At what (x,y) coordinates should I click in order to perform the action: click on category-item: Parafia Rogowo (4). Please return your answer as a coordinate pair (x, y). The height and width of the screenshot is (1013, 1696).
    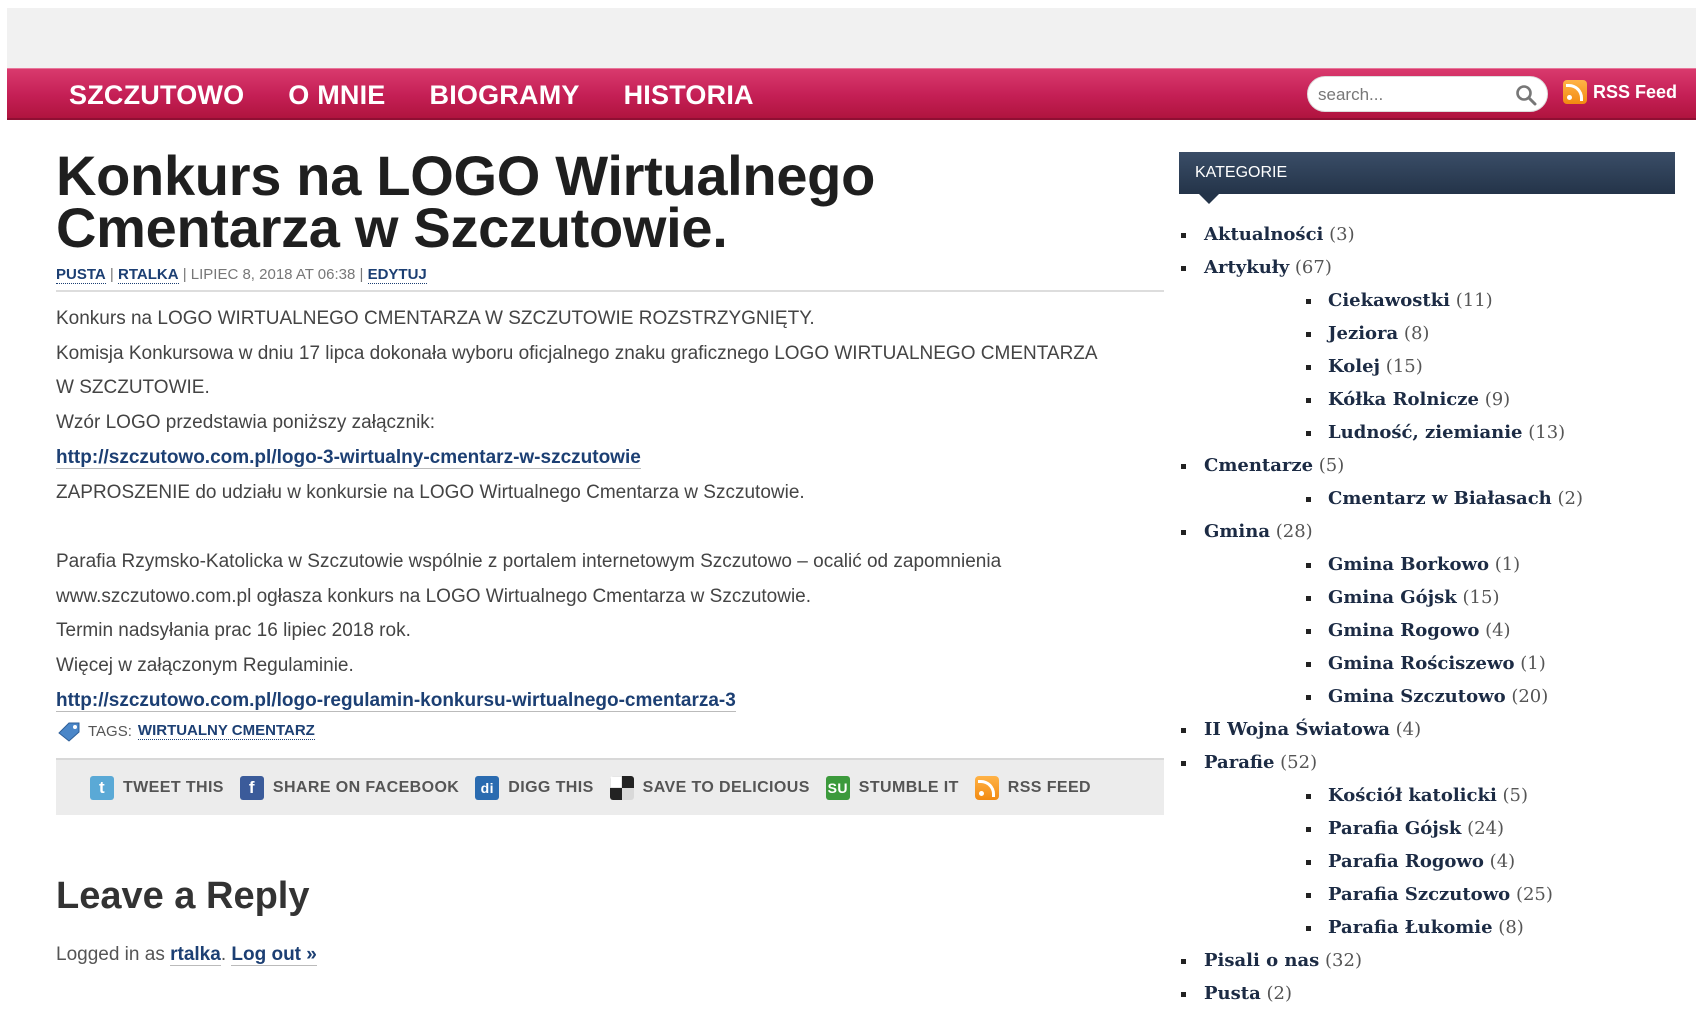
    Looking at the image, I should click on (1427, 861).